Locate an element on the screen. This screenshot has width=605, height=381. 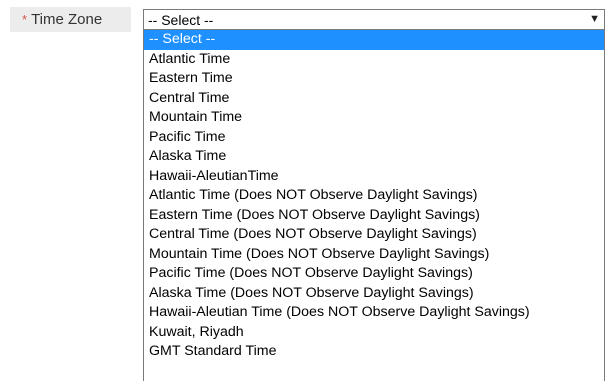
required-marker: * is located at coordinates (25, 19).